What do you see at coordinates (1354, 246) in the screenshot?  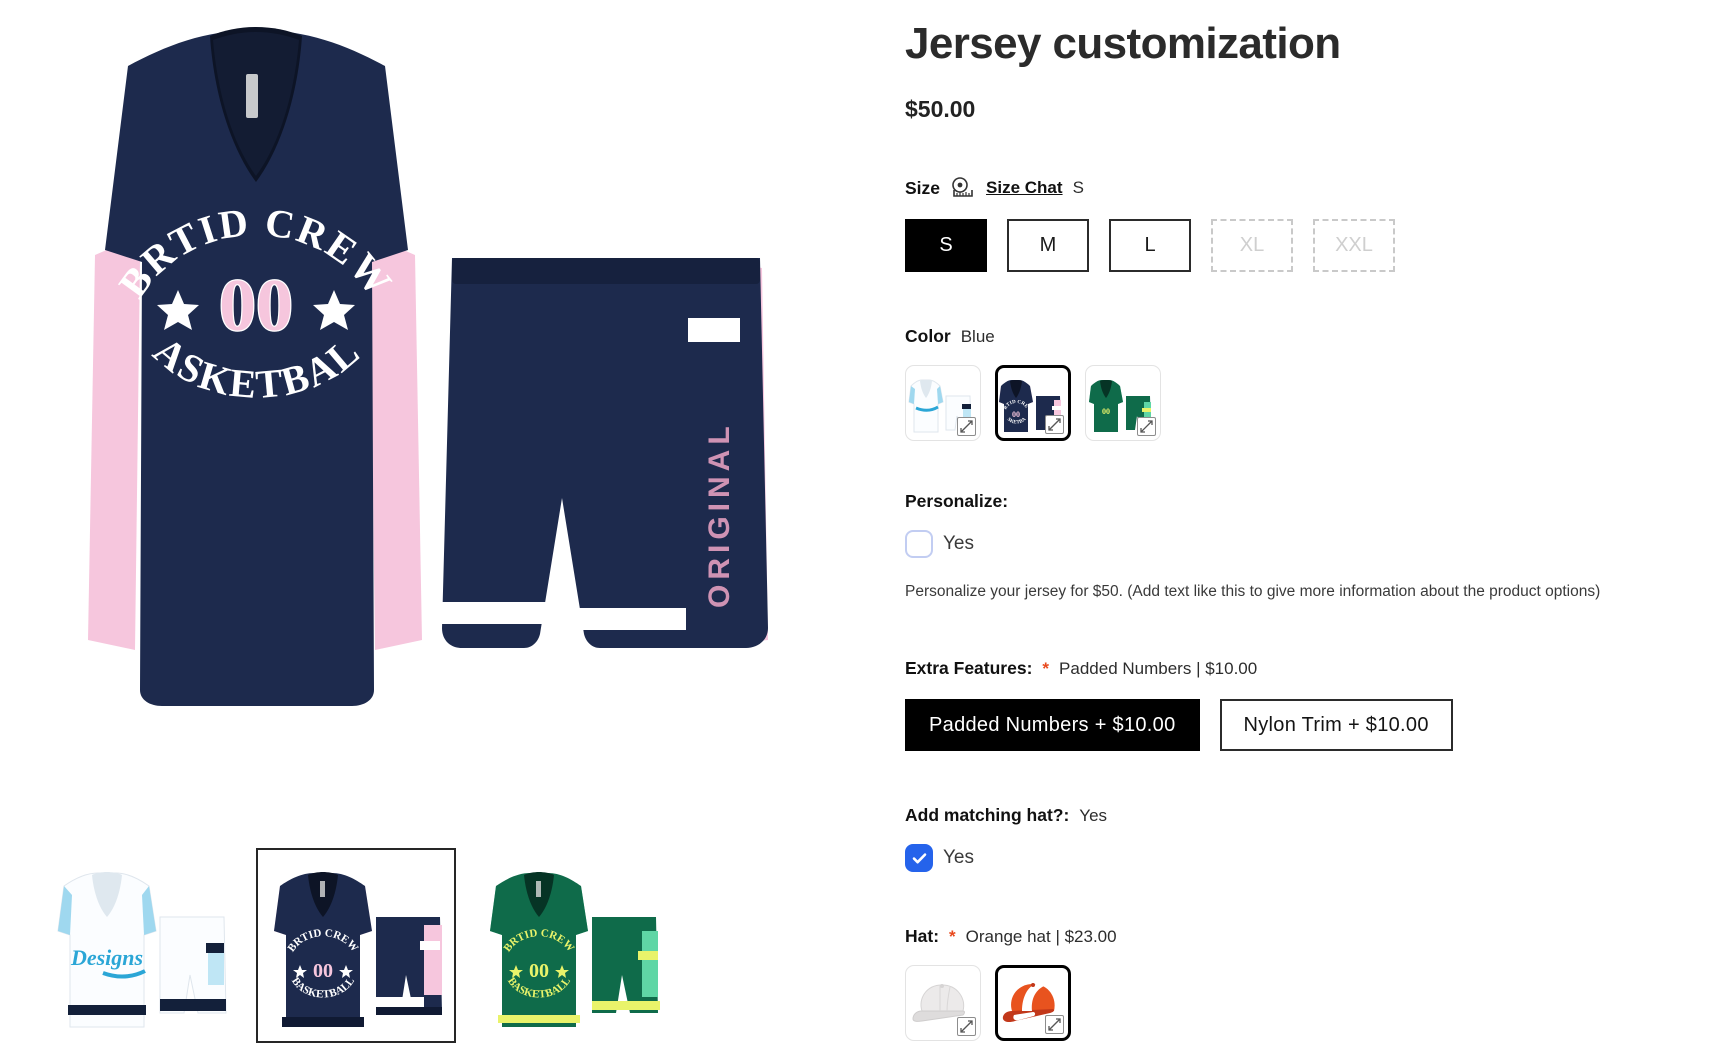 I see `size-option-xxl: XXL` at bounding box center [1354, 246].